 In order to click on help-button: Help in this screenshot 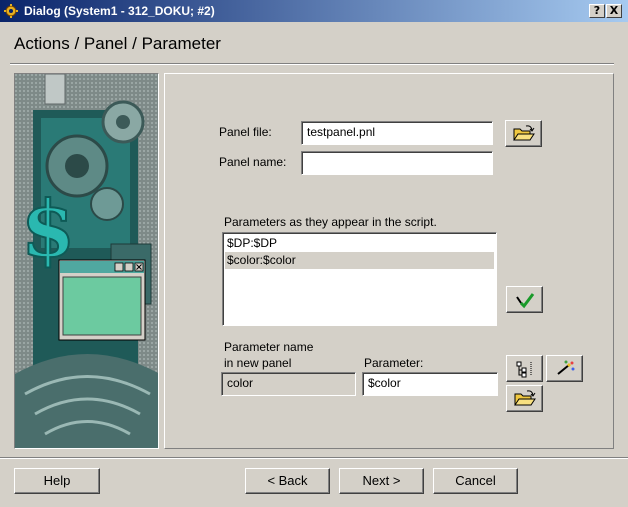, I will do `click(57, 481)`.